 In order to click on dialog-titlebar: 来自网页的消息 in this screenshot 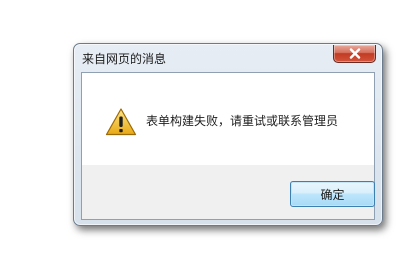, I will do `click(228, 58)`.